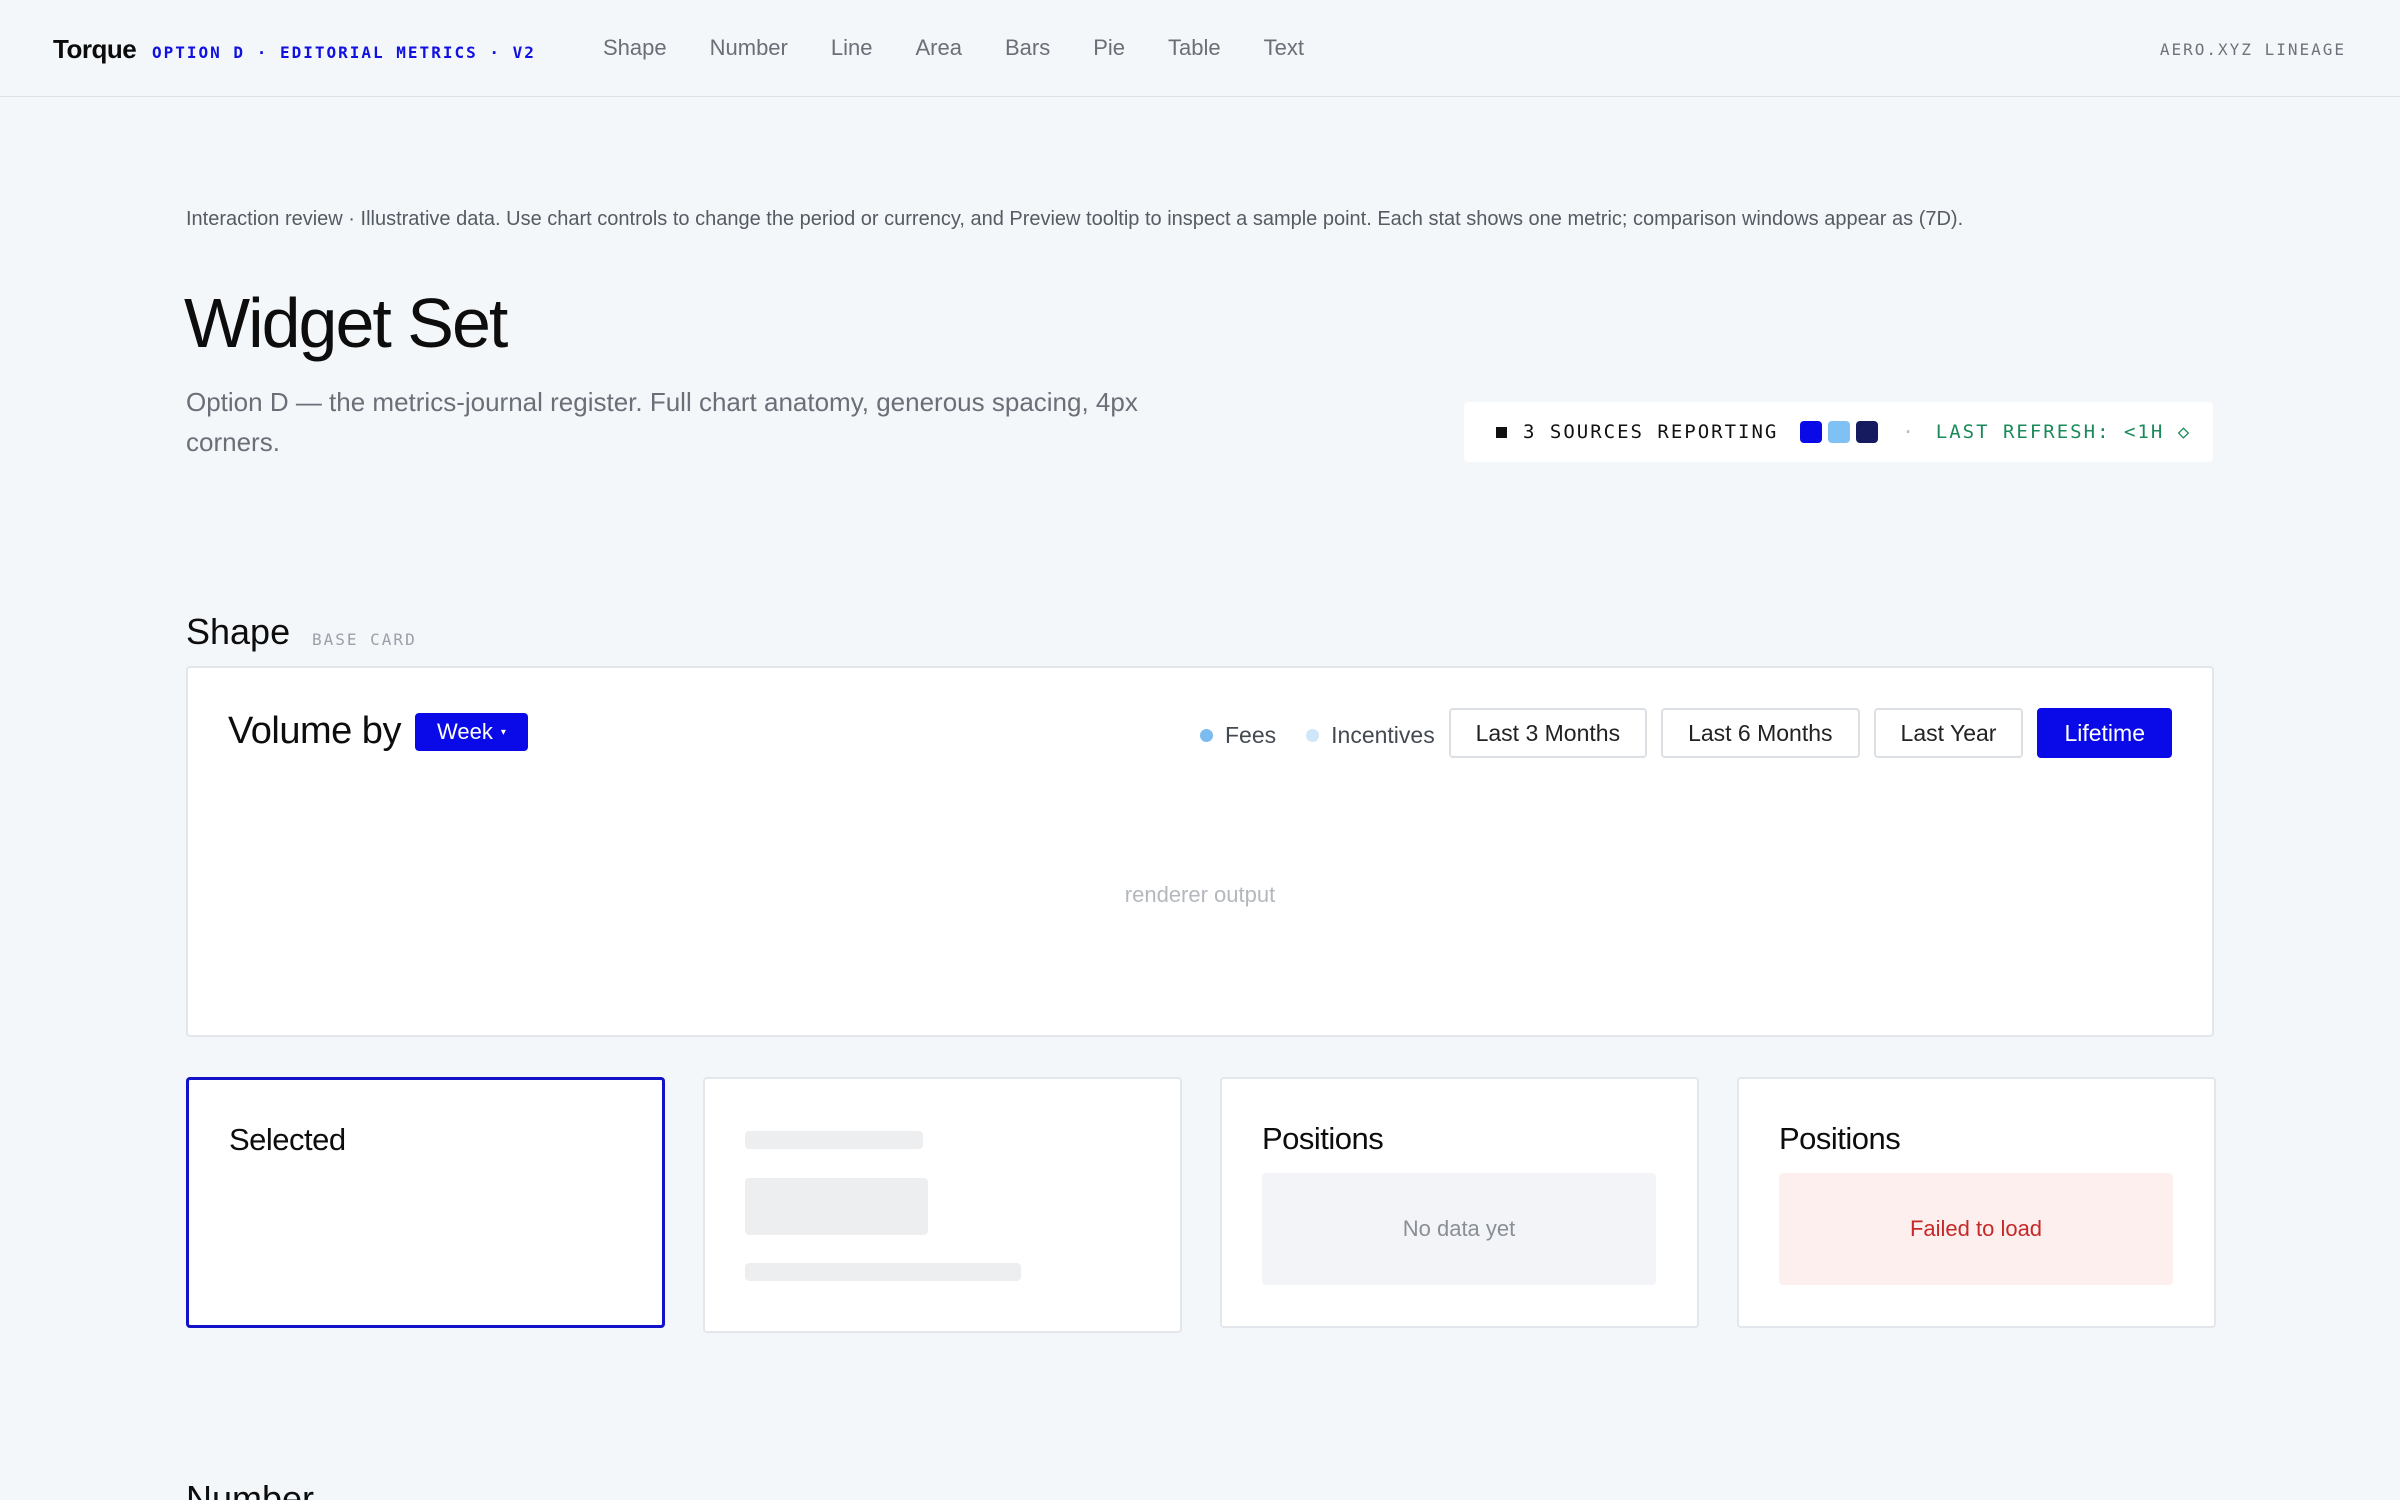 This screenshot has width=2400, height=1500. Describe the element at coordinates (1109, 48) in the screenshot. I see `nav-item-pie: Pie` at that location.